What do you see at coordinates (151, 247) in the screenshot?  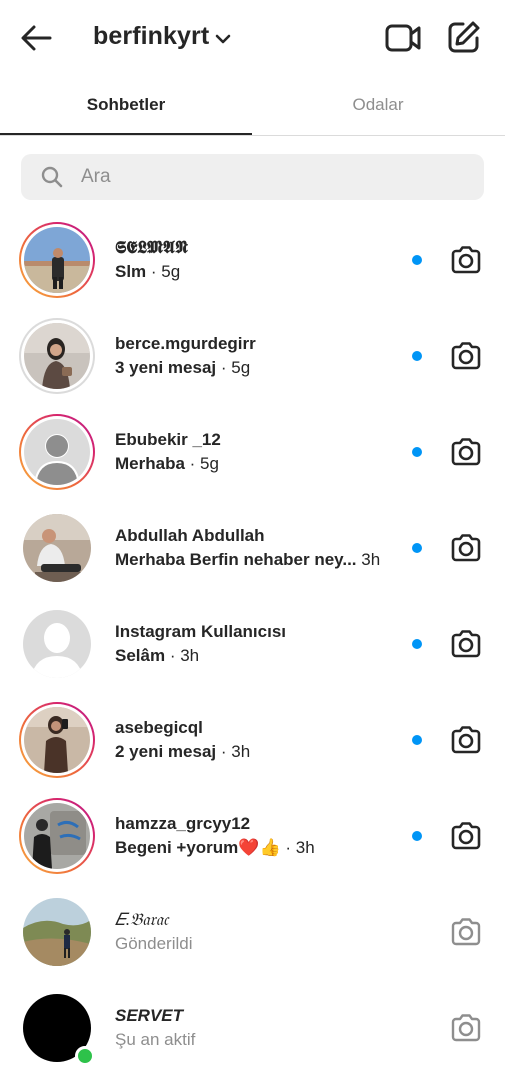 I see `conversation-name: 𝕾𝕰𝕷𝕸𝕬𝕹` at bounding box center [151, 247].